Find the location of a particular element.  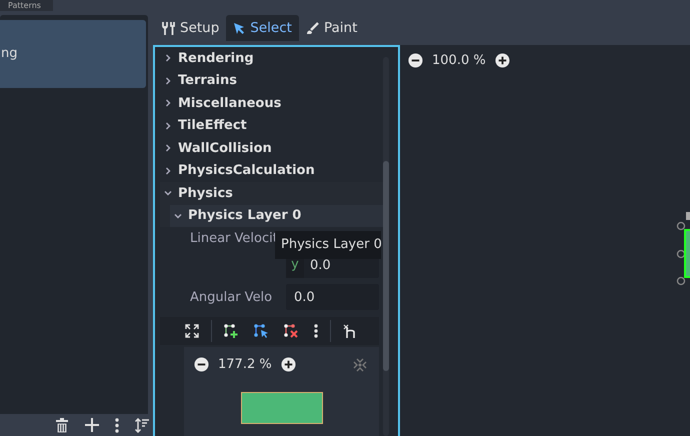

add-point-icon is located at coordinates (231, 331).